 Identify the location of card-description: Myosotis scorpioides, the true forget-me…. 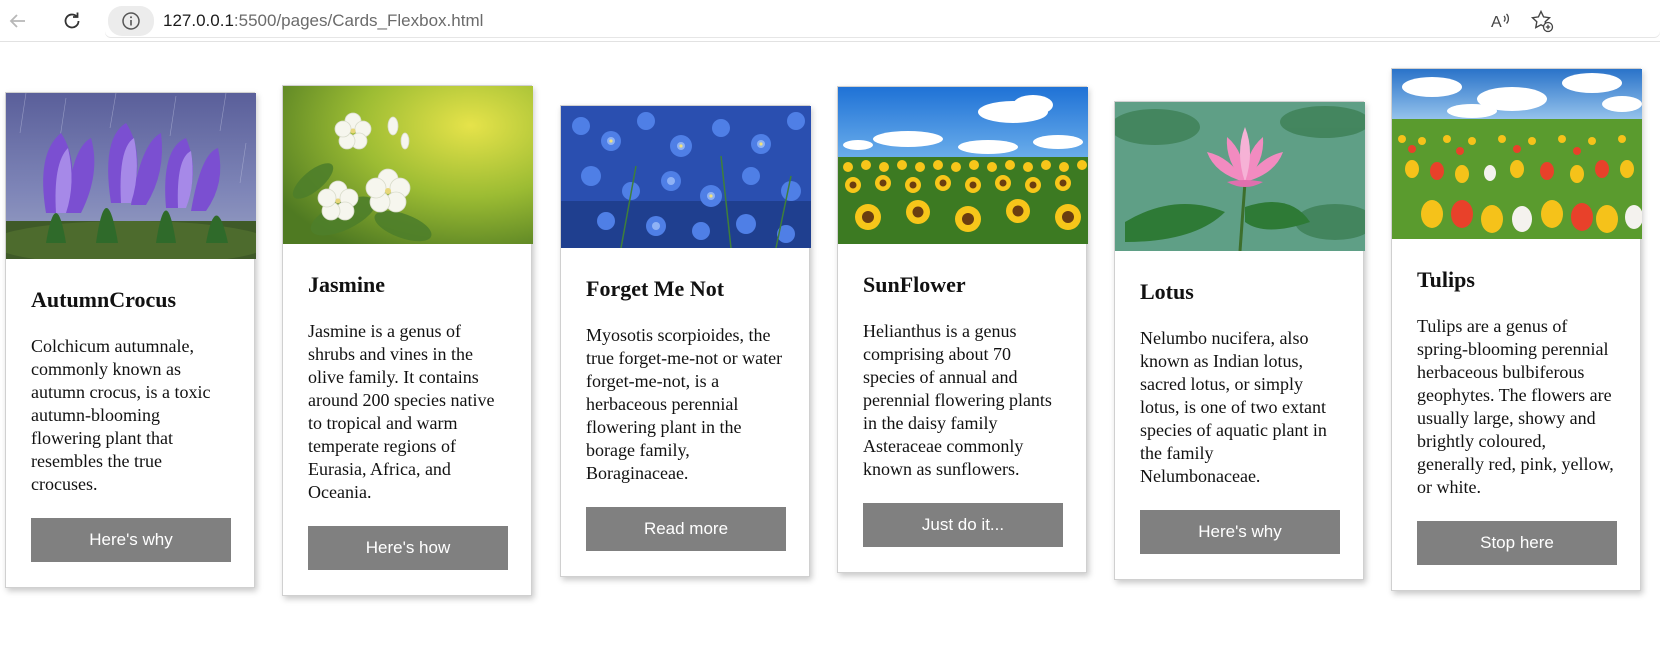
(684, 404).